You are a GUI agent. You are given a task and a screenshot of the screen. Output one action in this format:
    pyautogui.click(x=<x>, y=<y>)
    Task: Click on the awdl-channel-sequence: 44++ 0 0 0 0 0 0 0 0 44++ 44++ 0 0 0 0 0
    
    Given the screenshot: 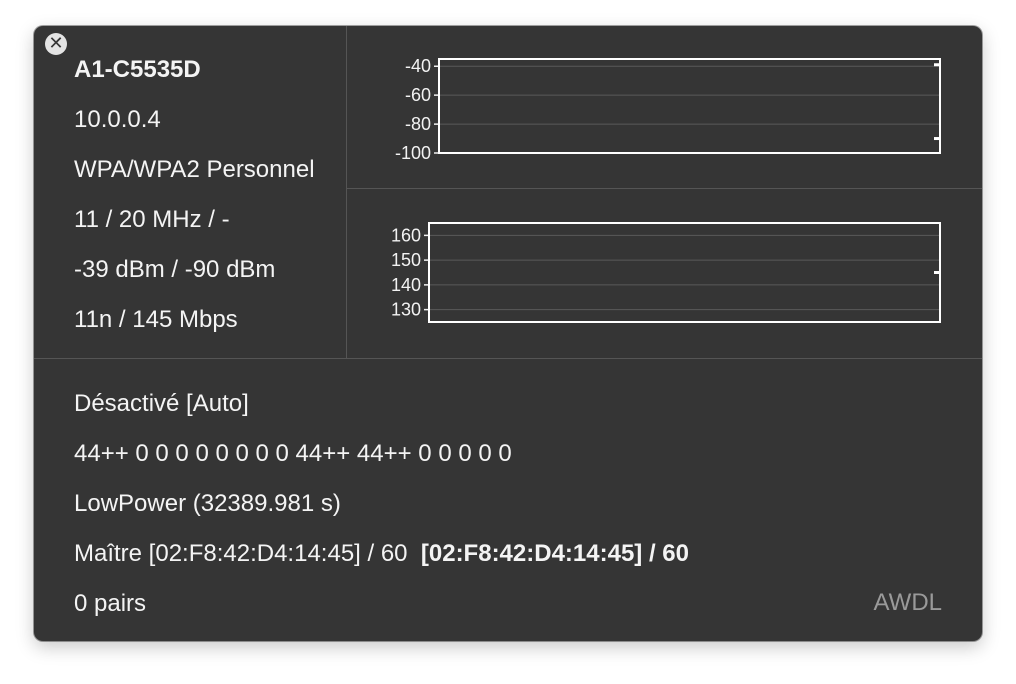 What is the action you would take?
    pyautogui.click(x=293, y=453)
    